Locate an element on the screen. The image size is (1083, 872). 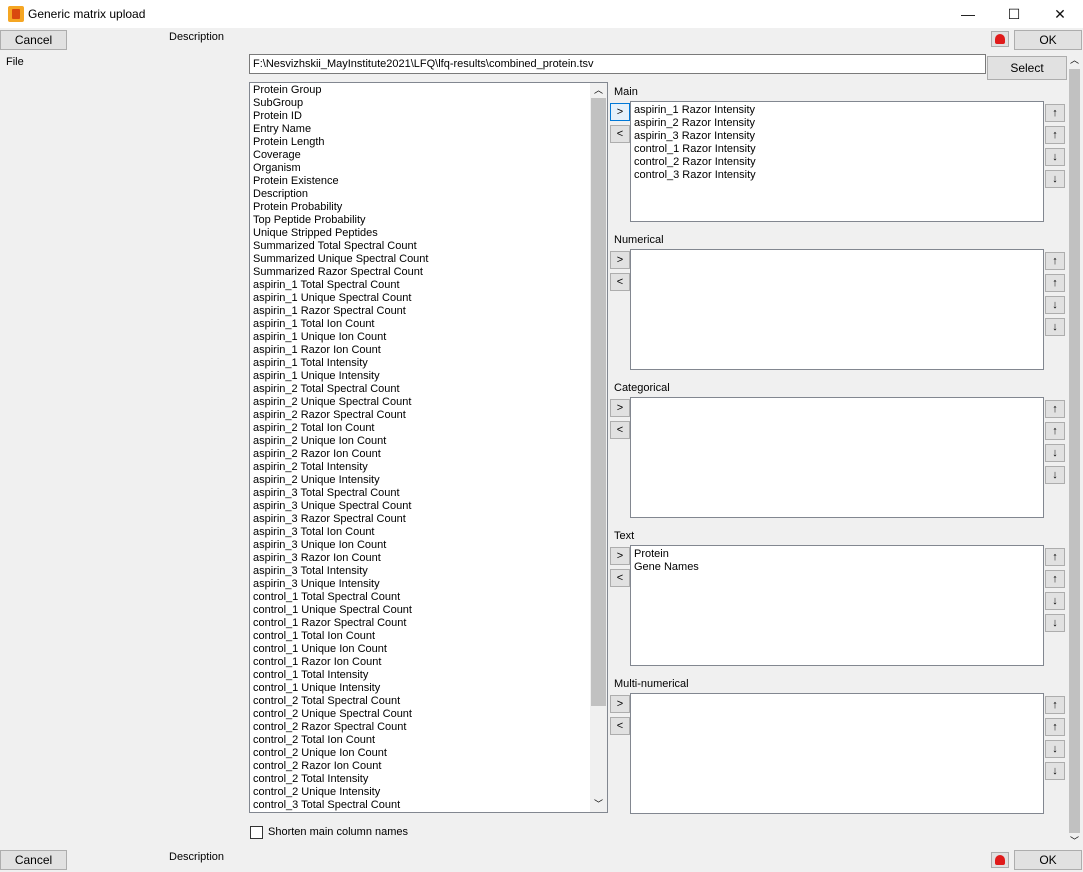
outer-scroll-down-icon: ﹀ is located at coordinates (1074, 841).